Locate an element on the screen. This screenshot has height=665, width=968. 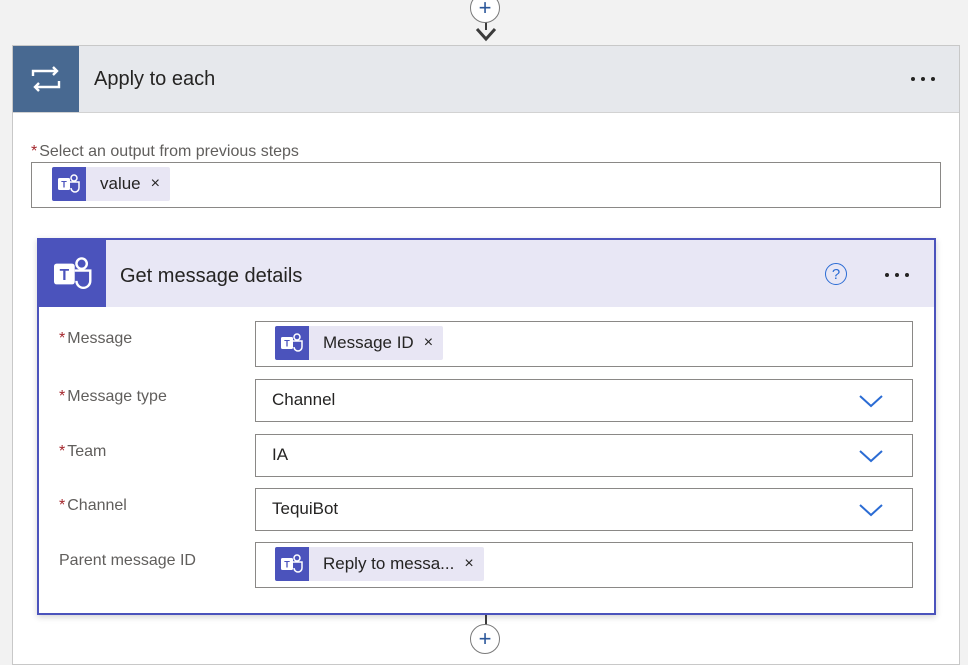
apply-to-each-header: Apply to each is located at coordinates (486, 79).